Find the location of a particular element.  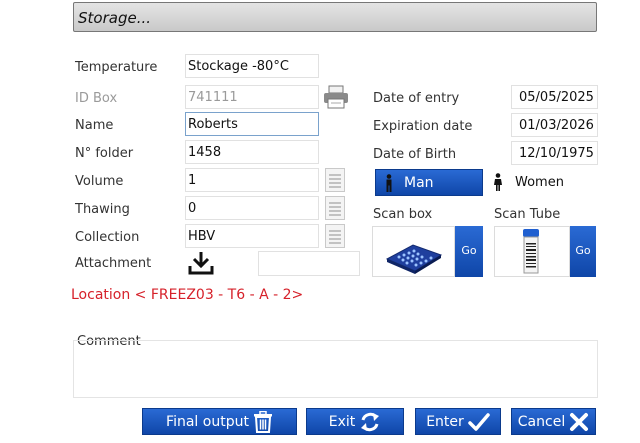

scan-tube-go-button: Go is located at coordinates (583, 251).